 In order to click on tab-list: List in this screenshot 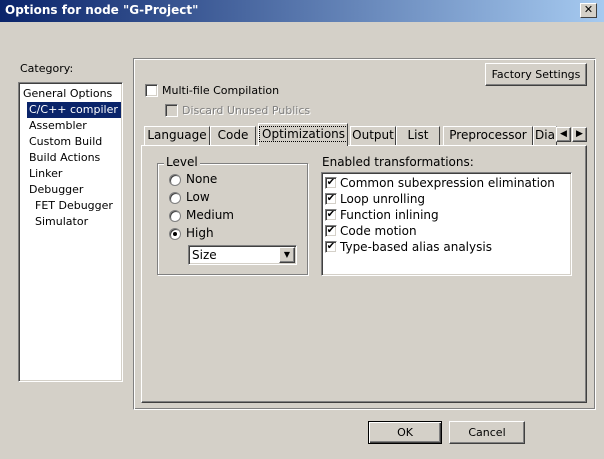, I will do `click(418, 135)`.